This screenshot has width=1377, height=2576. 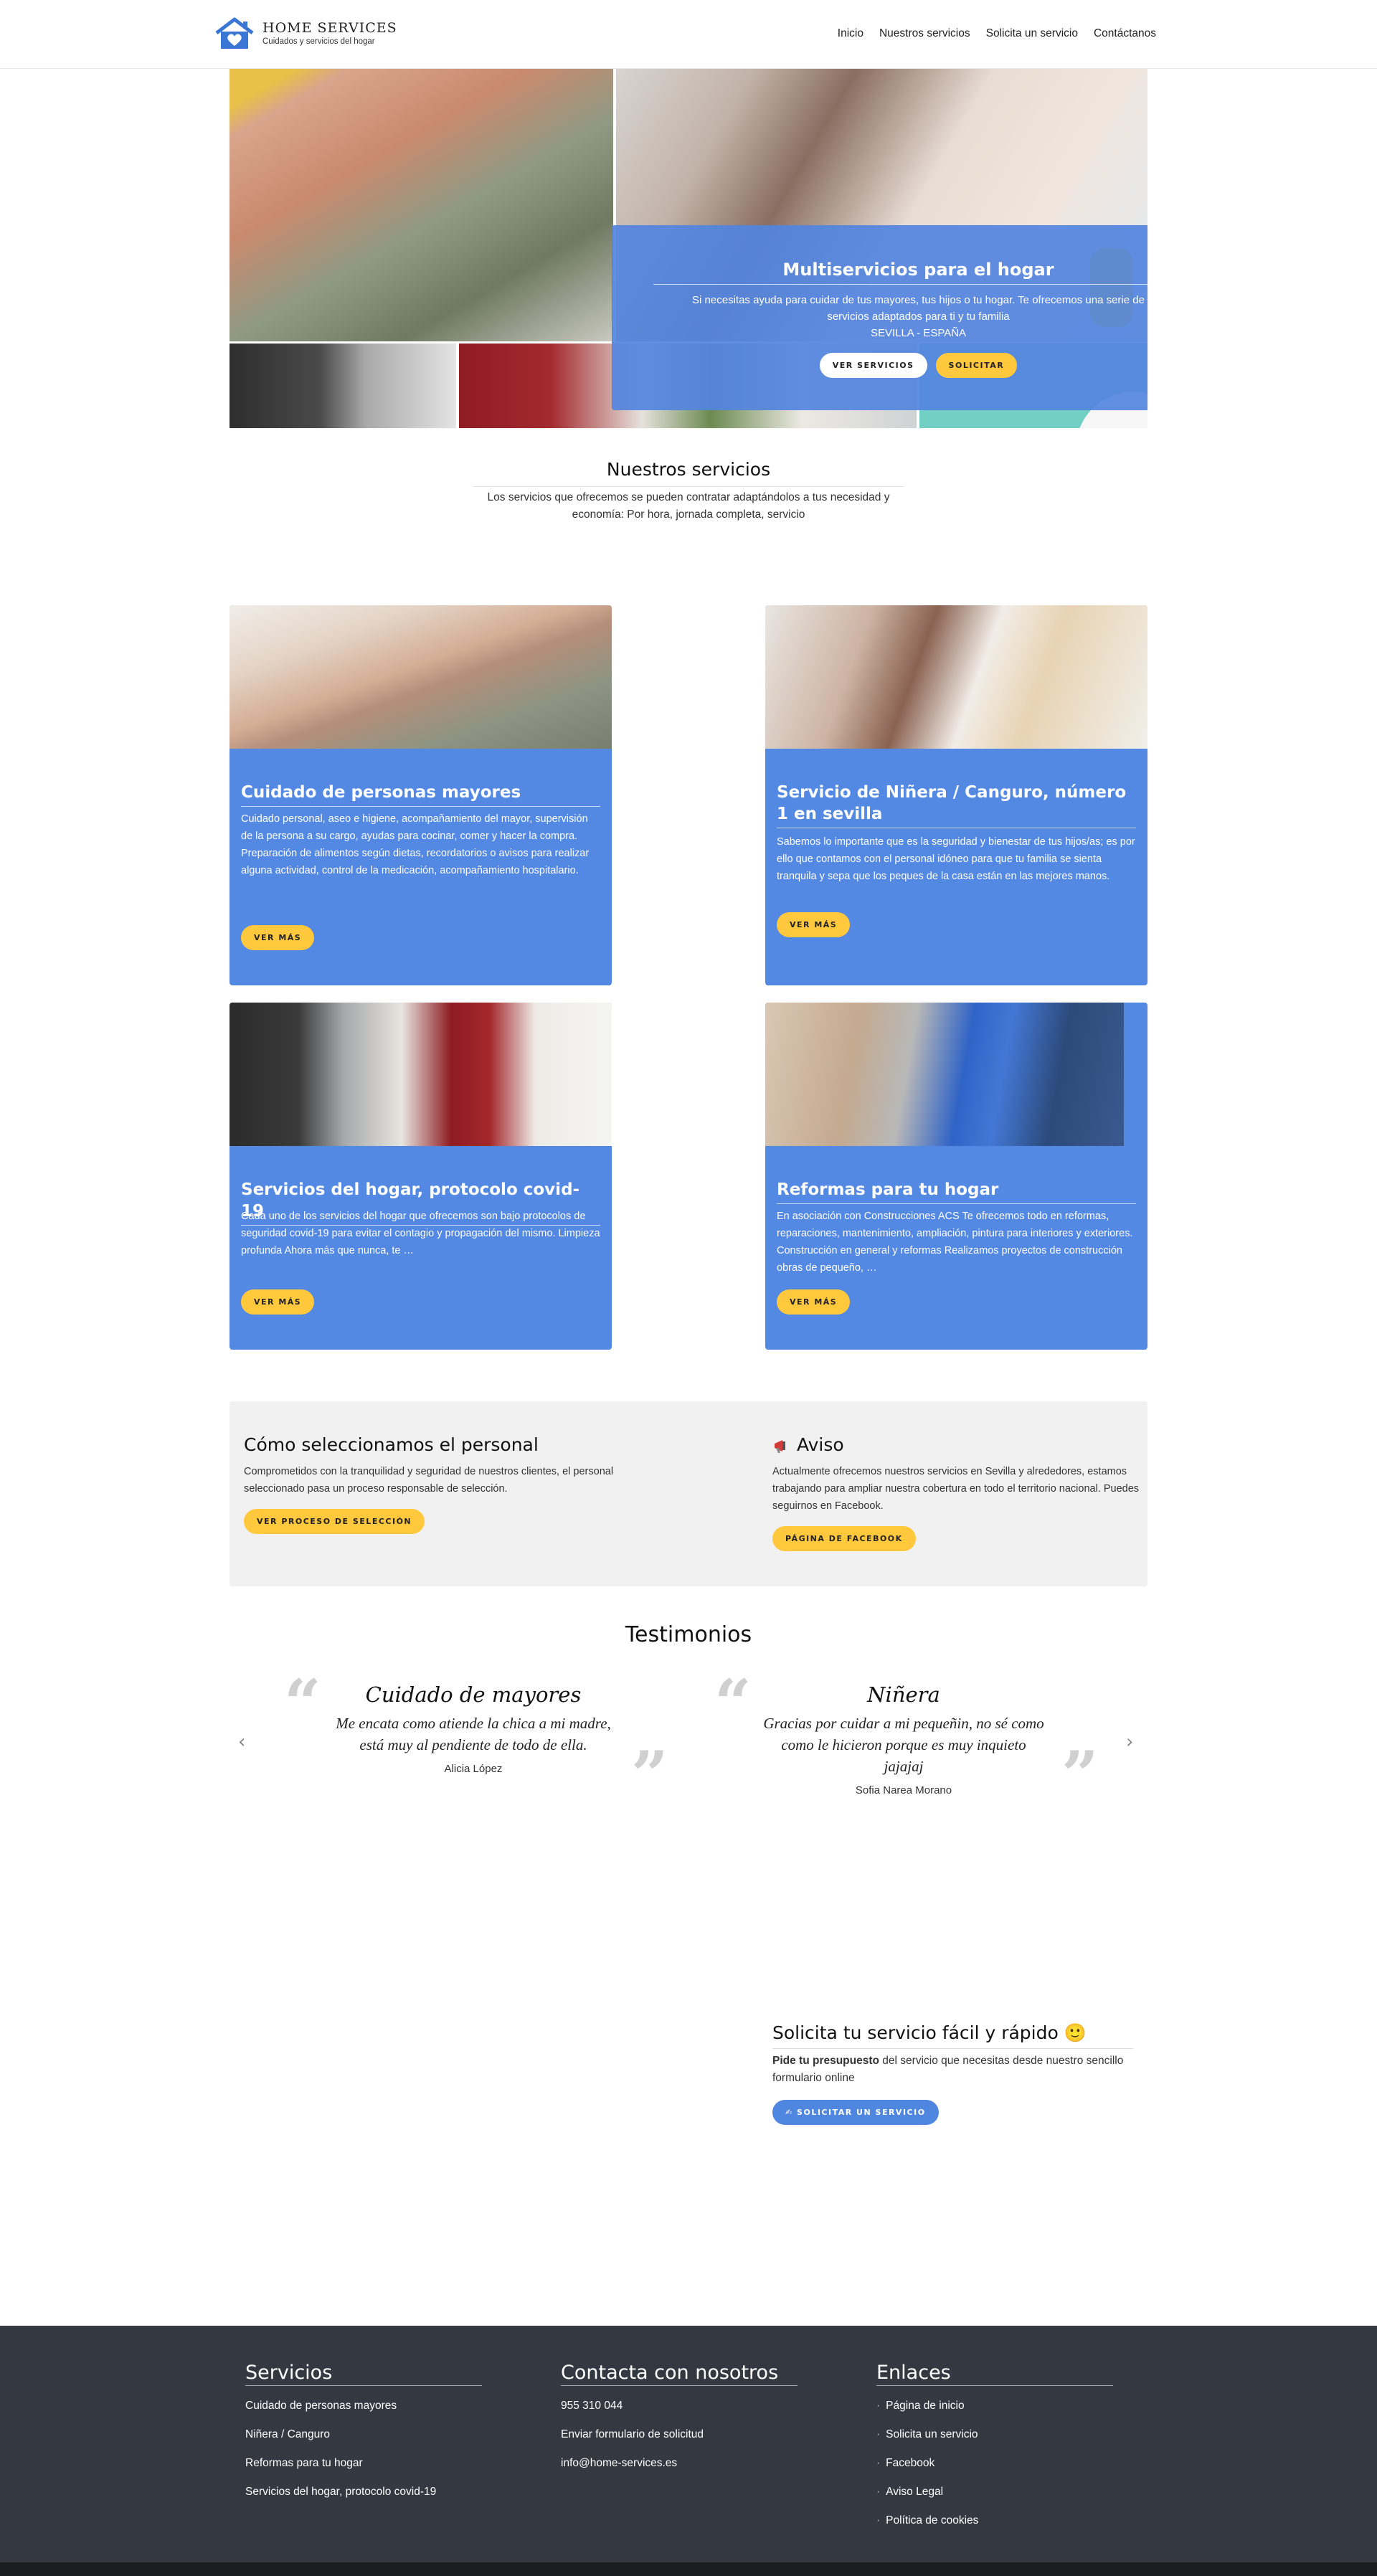 I want to click on next-arrow-icon: ›, so click(x=1129, y=1742).